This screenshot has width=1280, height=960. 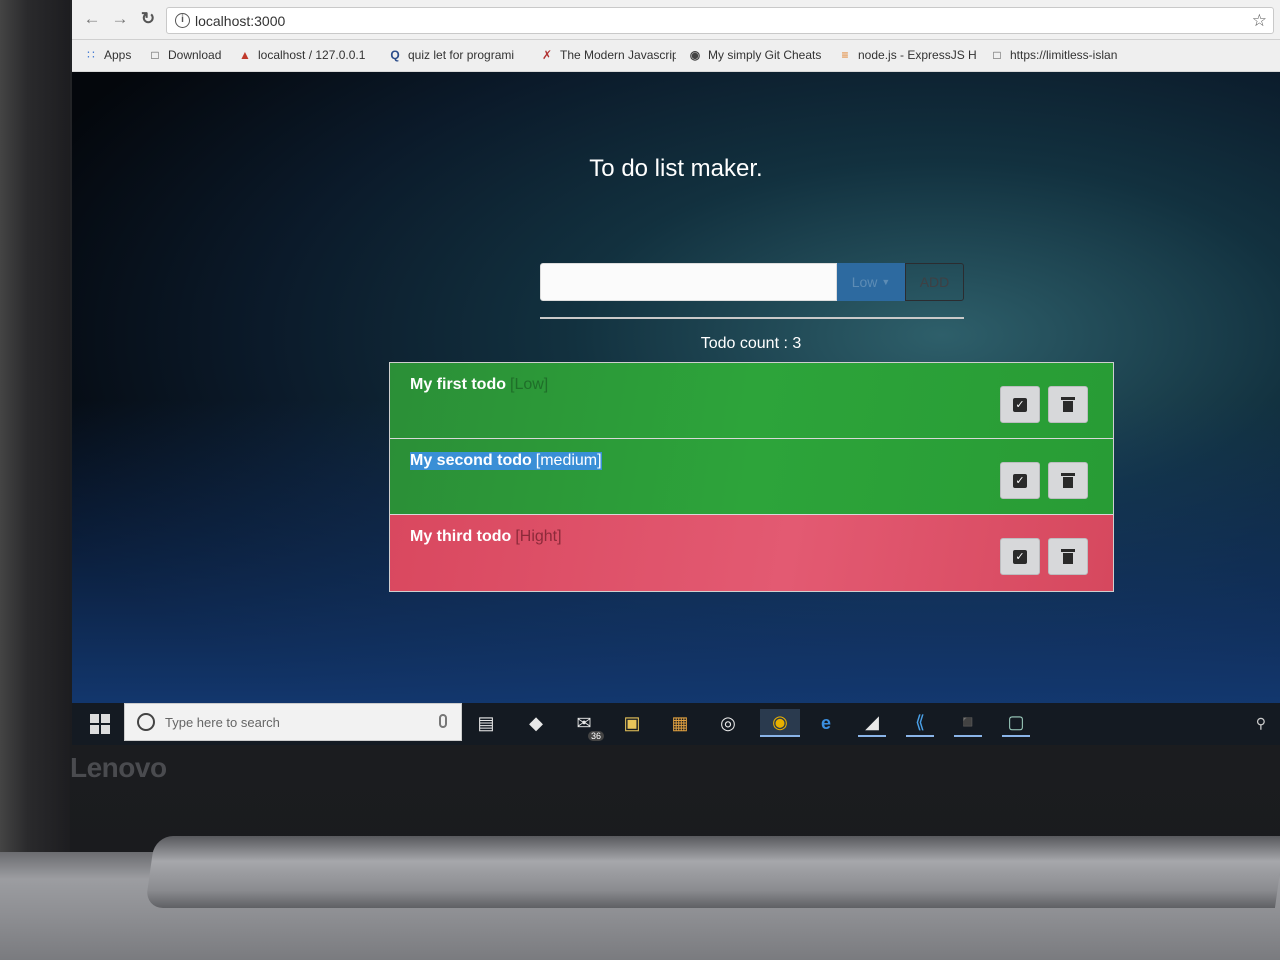 I want to click on priority-selected: Low, so click(x=864, y=282).